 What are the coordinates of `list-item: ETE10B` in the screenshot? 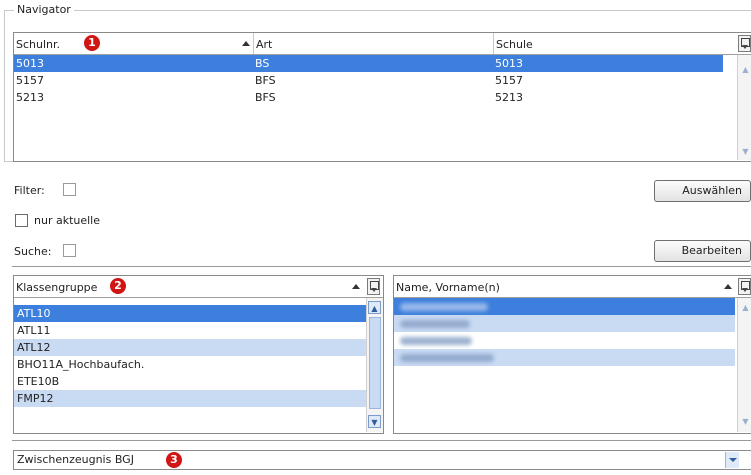 It's located at (190, 381).